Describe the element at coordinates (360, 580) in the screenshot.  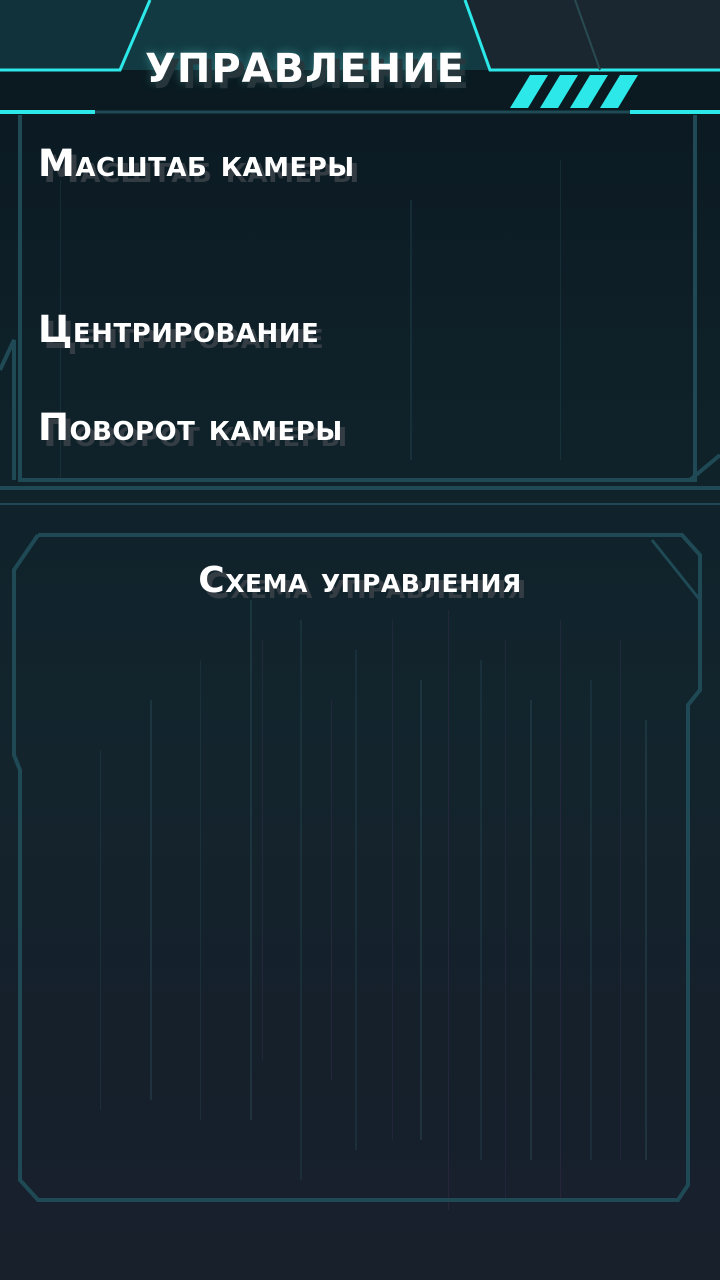
I see `control-scheme-title: Схема управления` at that location.